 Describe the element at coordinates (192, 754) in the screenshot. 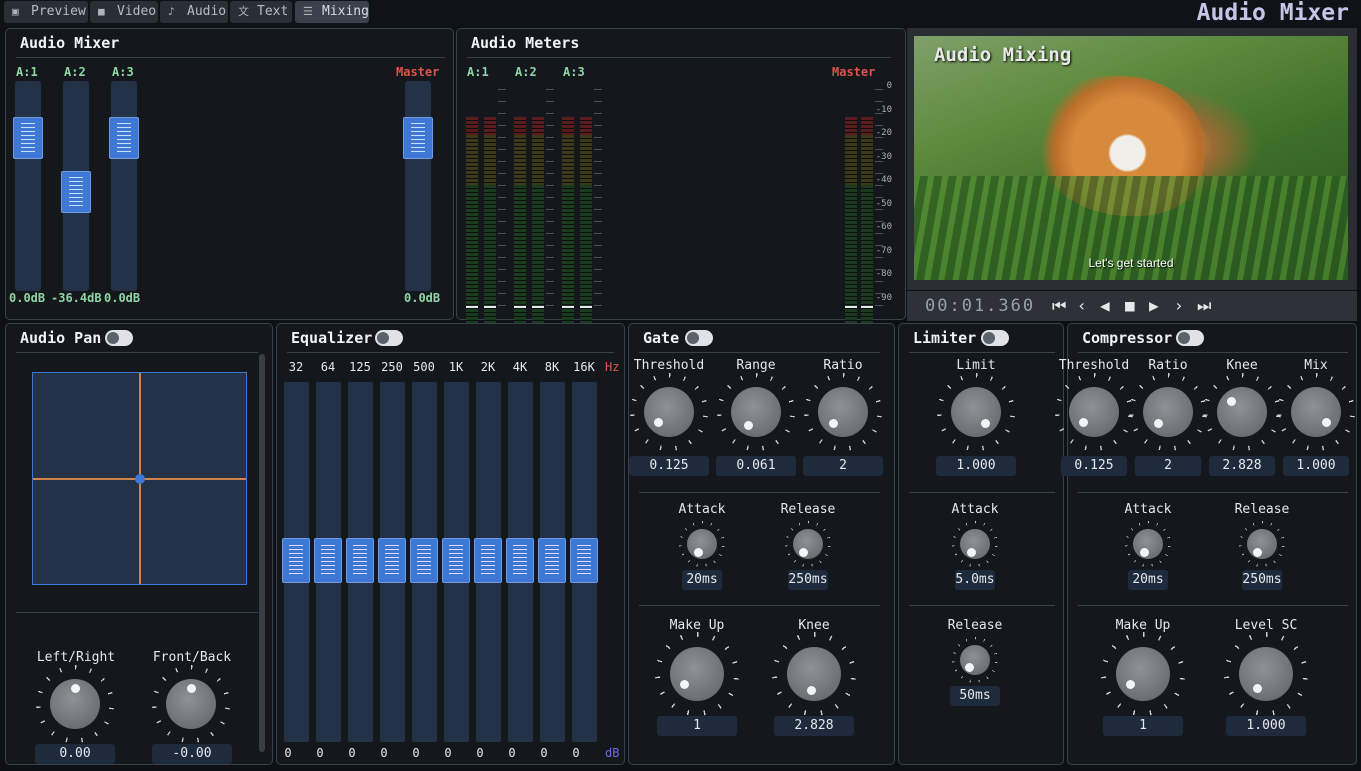

I see `front-back-value: -0.00` at that location.